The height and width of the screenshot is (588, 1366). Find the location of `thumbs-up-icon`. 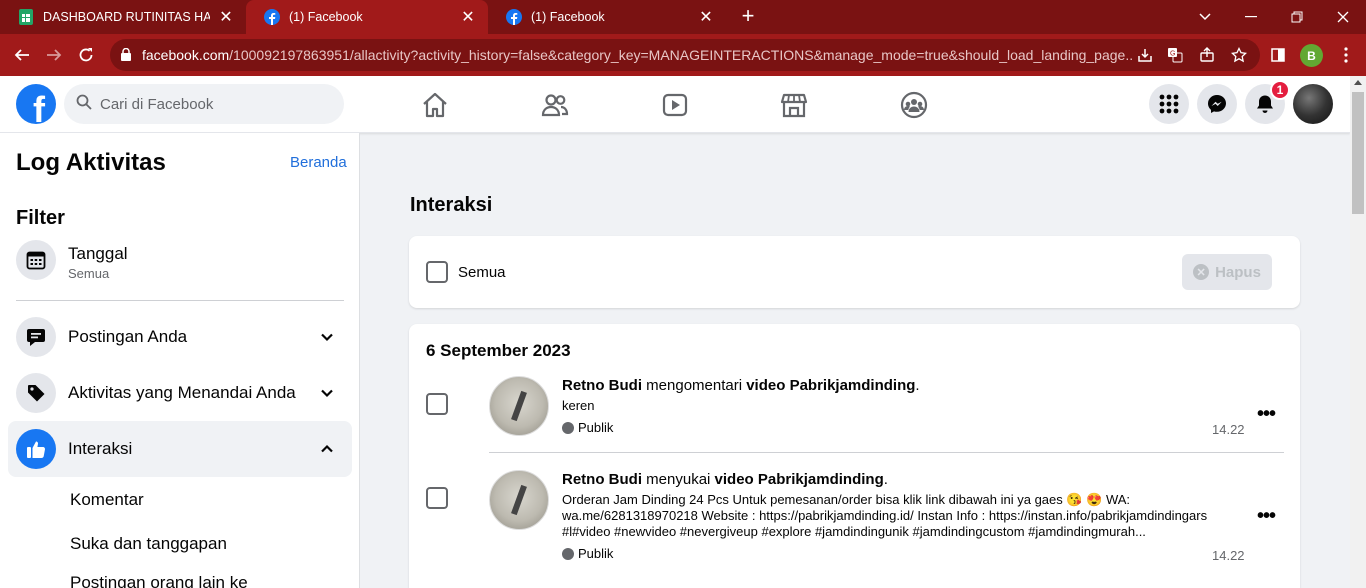

thumbs-up-icon is located at coordinates (36, 449).